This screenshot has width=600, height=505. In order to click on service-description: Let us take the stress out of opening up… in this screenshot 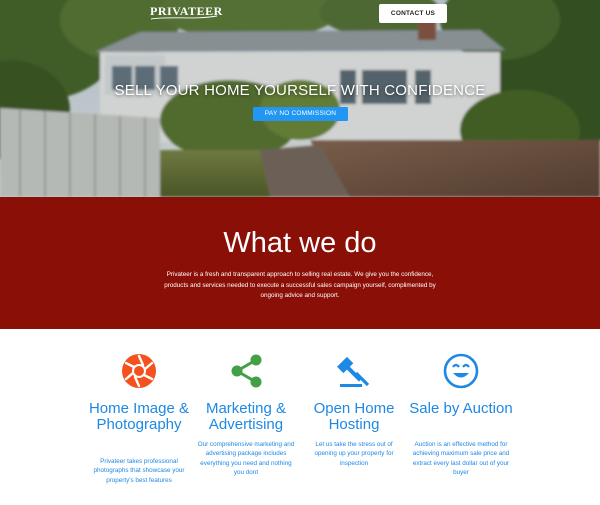, I will do `click(354, 454)`.